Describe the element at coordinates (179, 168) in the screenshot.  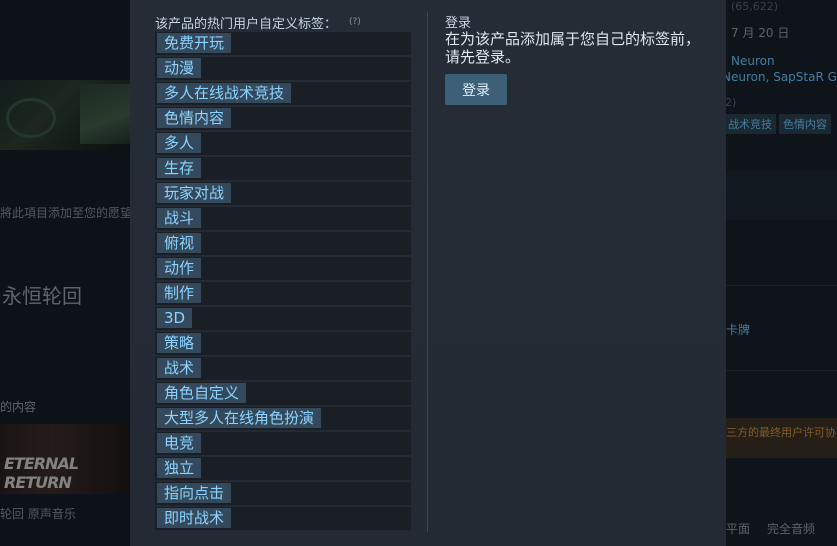
I see `tag-chip: 生存` at that location.